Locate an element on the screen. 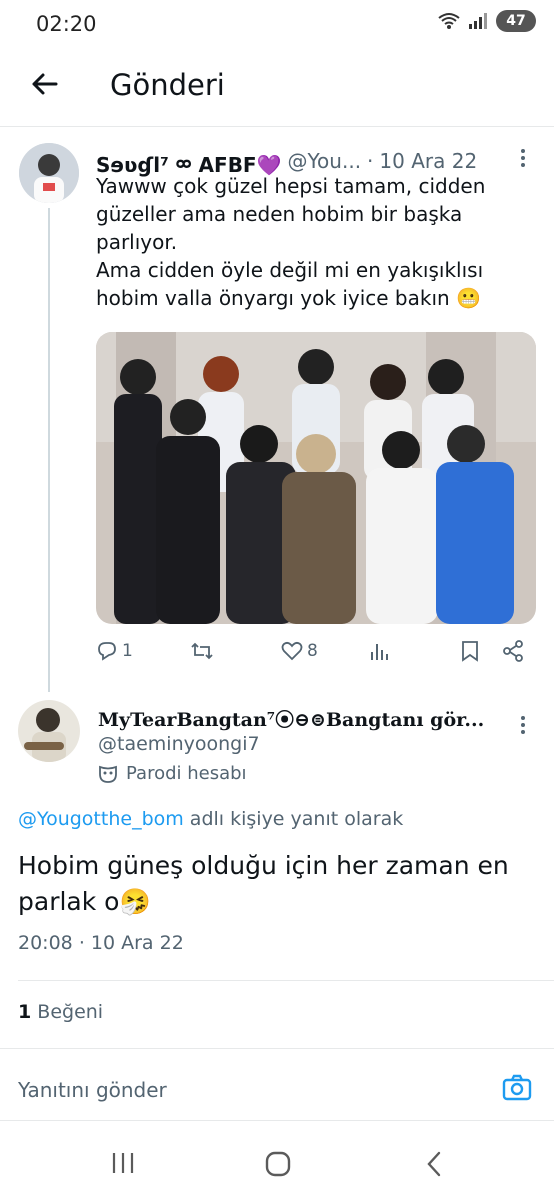  camera-icon is located at coordinates (517, 1088).